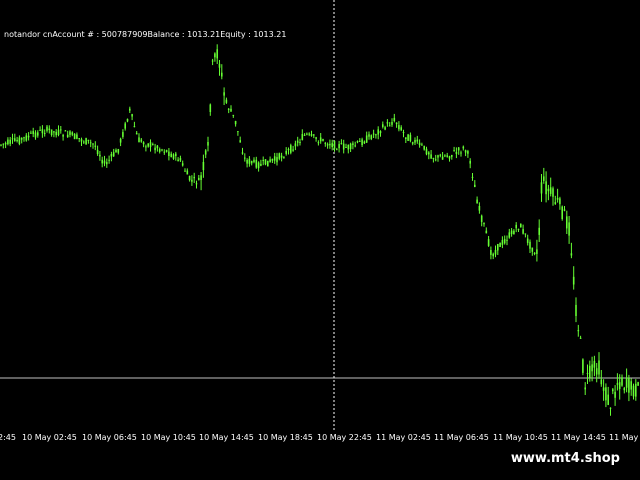 The width and height of the screenshot is (640, 480). Describe the element at coordinates (403, 437) in the screenshot. I see `time-axis-label: 11 May 02:45` at that location.